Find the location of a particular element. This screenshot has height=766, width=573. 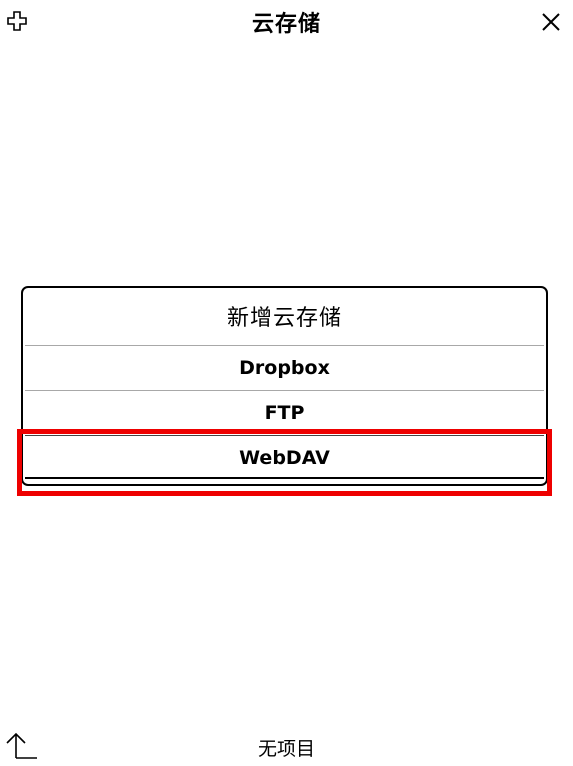

top-bar: 云存储 is located at coordinates (286, 22).